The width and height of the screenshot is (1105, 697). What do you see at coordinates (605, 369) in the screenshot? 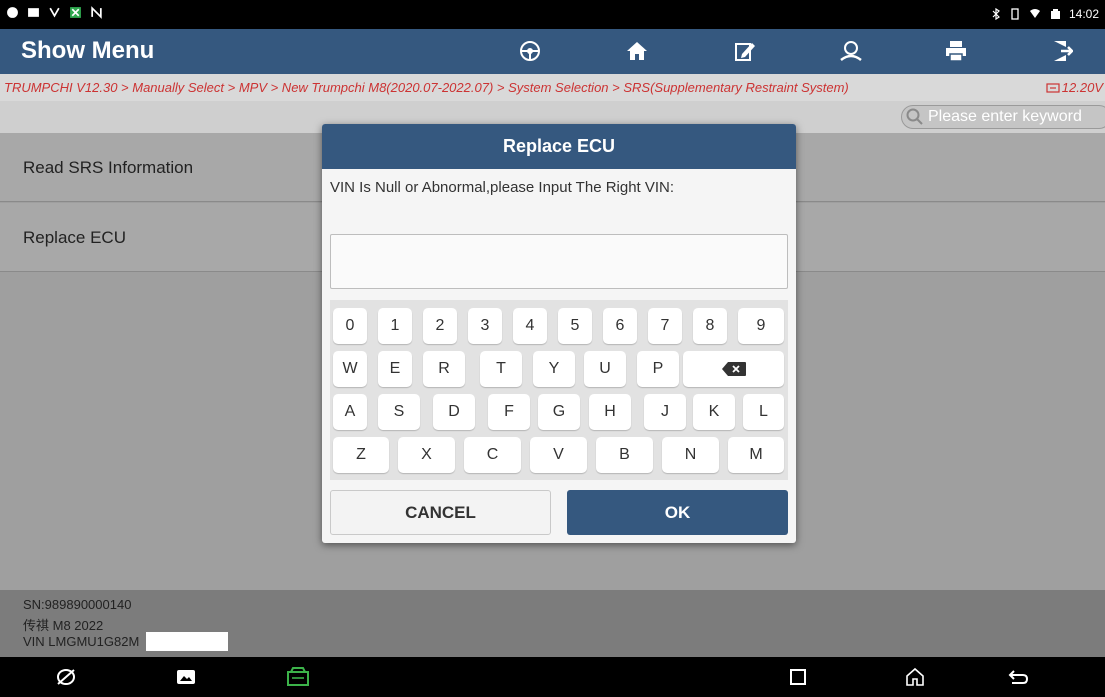
I see `key: U` at bounding box center [605, 369].